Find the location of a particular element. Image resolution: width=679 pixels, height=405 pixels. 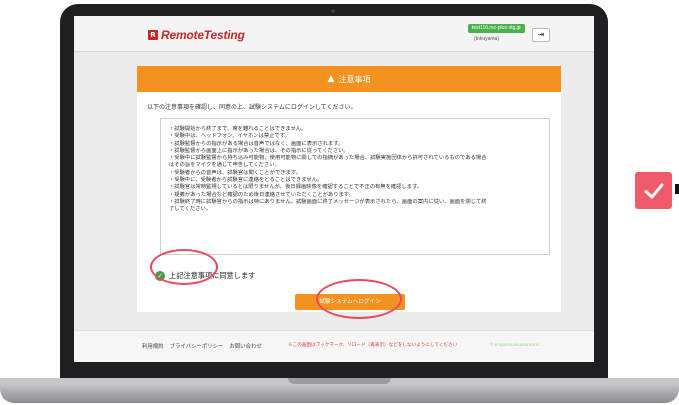

rule-line: ・受験者からの音声は、試験官は聞くことができます。 is located at coordinates (235, 172).